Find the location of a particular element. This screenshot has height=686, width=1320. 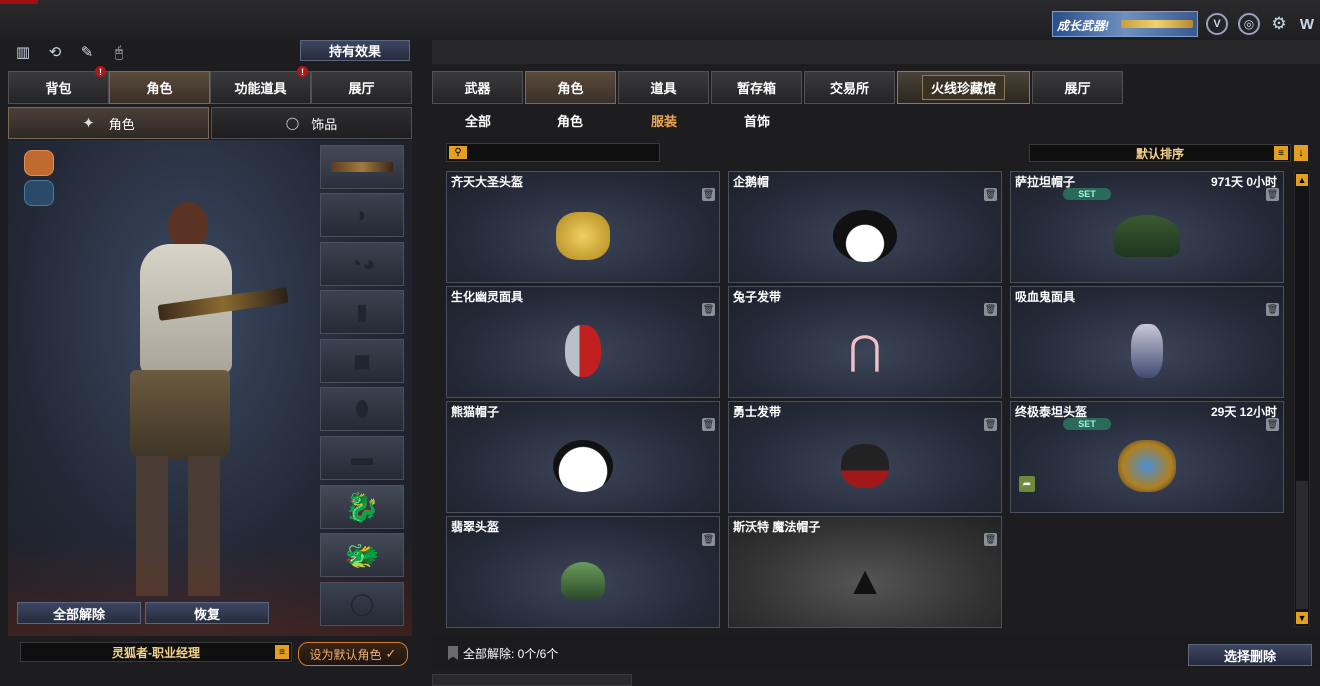

item-card: 萨拉坦帽子 971天 0小时 SET 🗑 is located at coordinates (1147, 227).